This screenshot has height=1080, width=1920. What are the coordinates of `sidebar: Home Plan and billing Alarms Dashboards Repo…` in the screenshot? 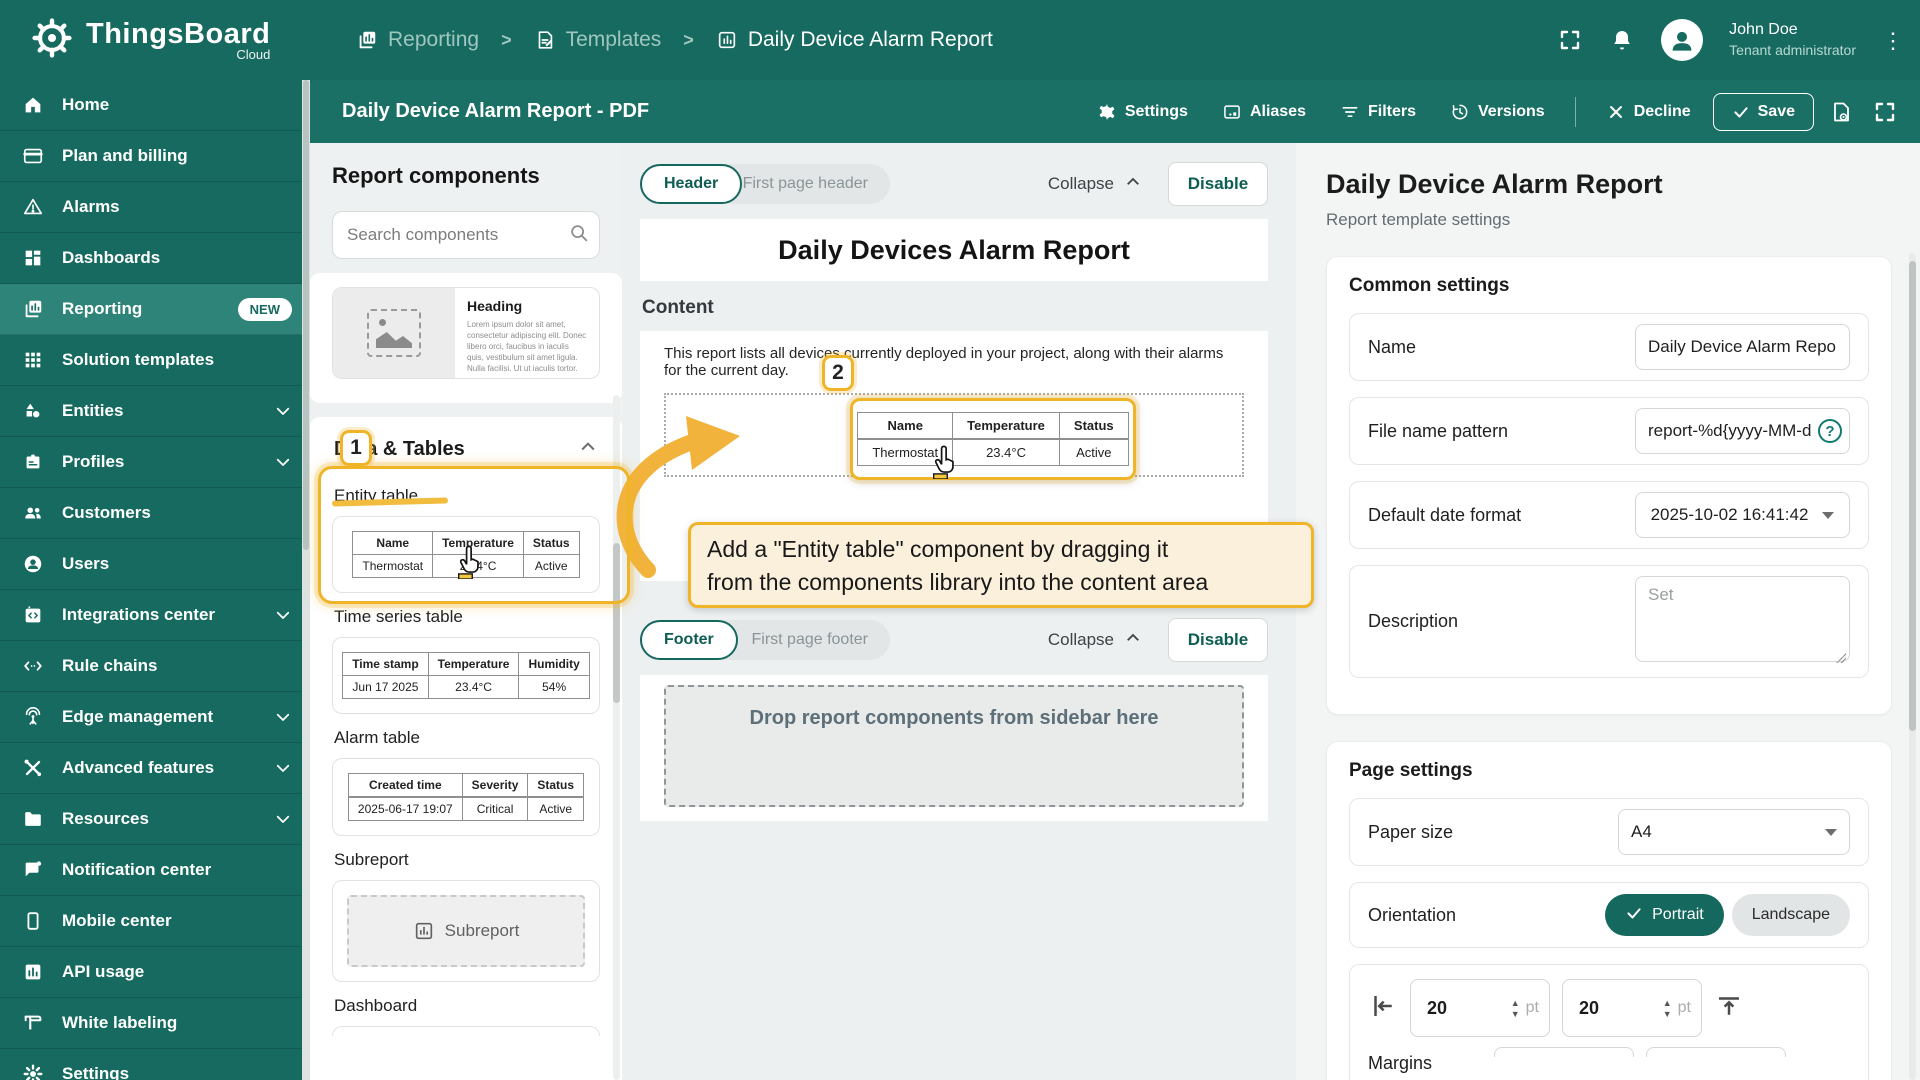 It's located at (155, 580).